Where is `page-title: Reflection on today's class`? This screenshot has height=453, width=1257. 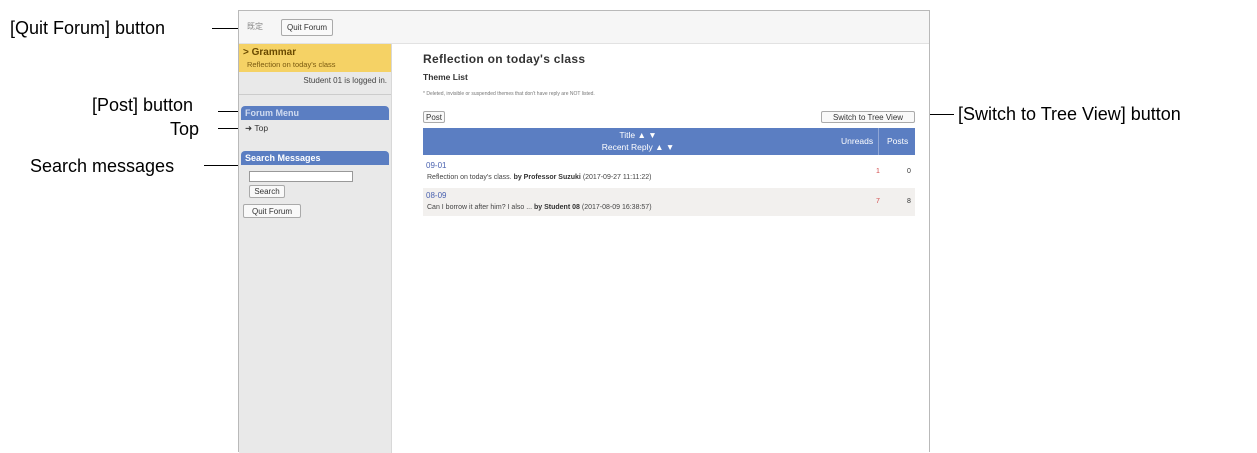 page-title: Reflection on today's class is located at coordinates (504, 59).